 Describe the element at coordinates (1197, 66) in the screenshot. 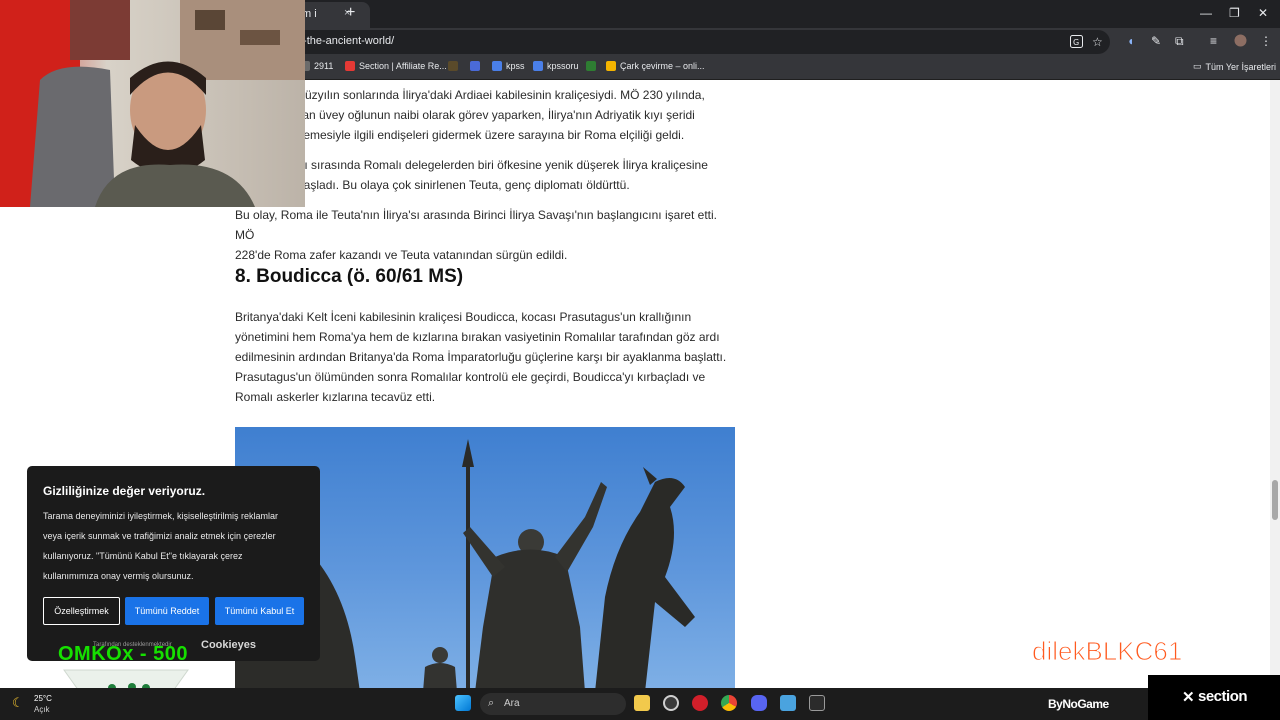

I see `folder-icon: ▭` at that location.